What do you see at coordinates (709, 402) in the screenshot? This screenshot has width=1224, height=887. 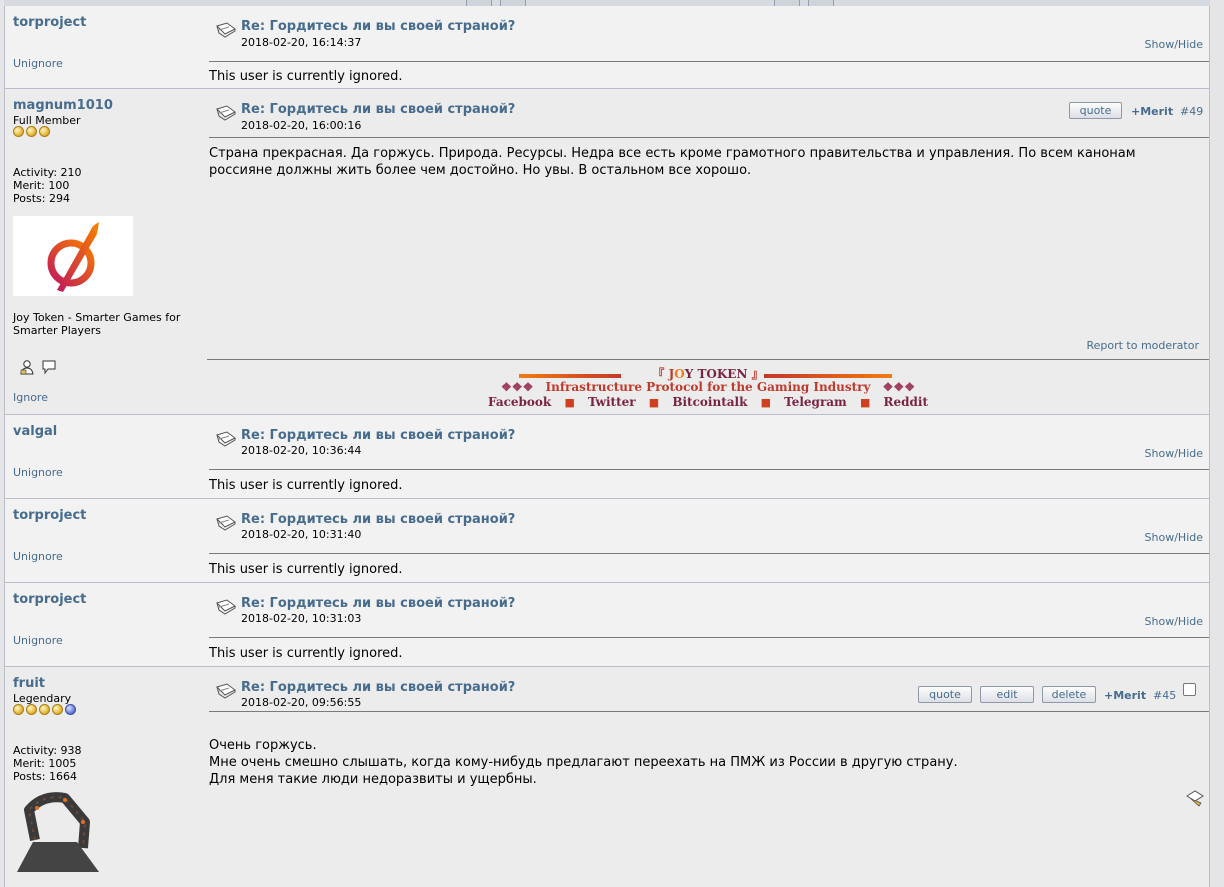 I see `bitcointalk-link: Bitcointalk` at bounding box center [709, 402].